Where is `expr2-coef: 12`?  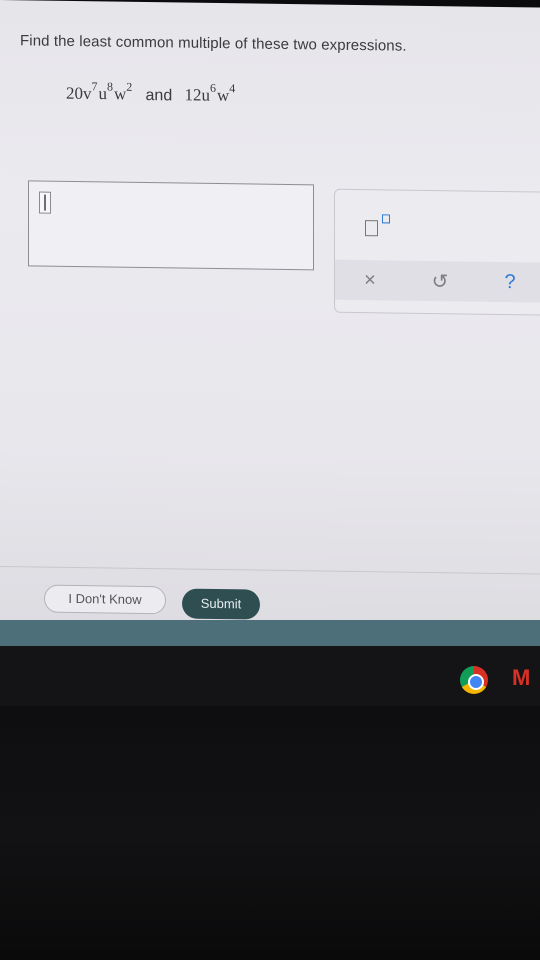 expr2-coef: 12 is located at coordinates (193, 95).